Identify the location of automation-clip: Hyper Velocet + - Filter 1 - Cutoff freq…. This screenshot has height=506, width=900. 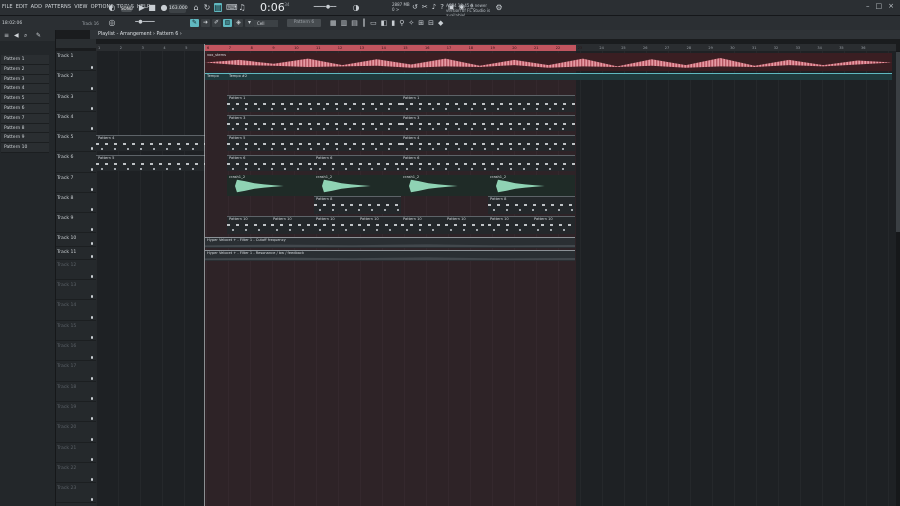
(390, 242).